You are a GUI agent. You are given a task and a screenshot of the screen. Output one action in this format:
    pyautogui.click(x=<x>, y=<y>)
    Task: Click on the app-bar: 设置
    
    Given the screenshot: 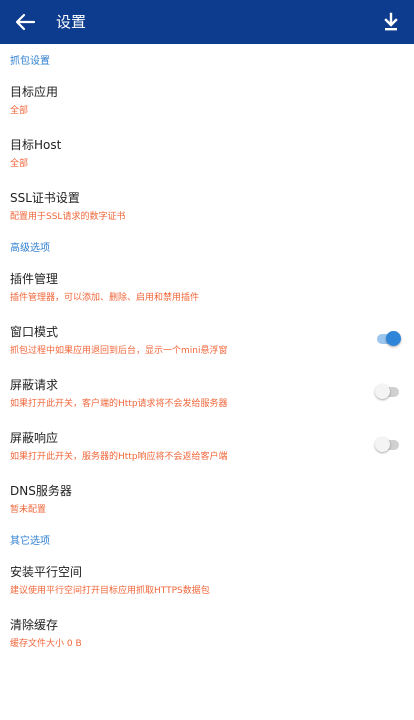 What is the action you would take?
    pyautogui.click(x=207, y=22)
    